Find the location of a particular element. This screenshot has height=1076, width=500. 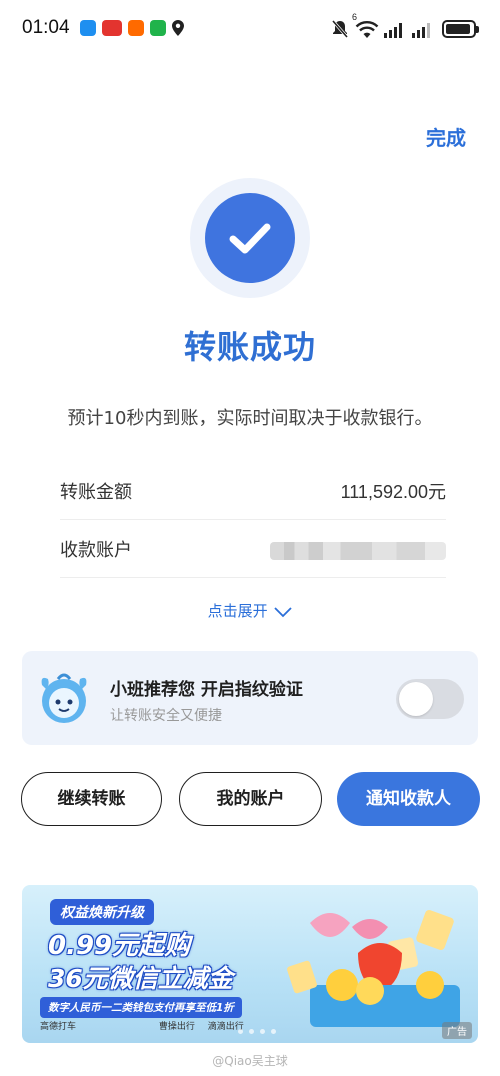

fingerprint-promo-card: 小班推荐您 开启指纹验证 让转账安全又便捷 is located at coordinates (250, 698).